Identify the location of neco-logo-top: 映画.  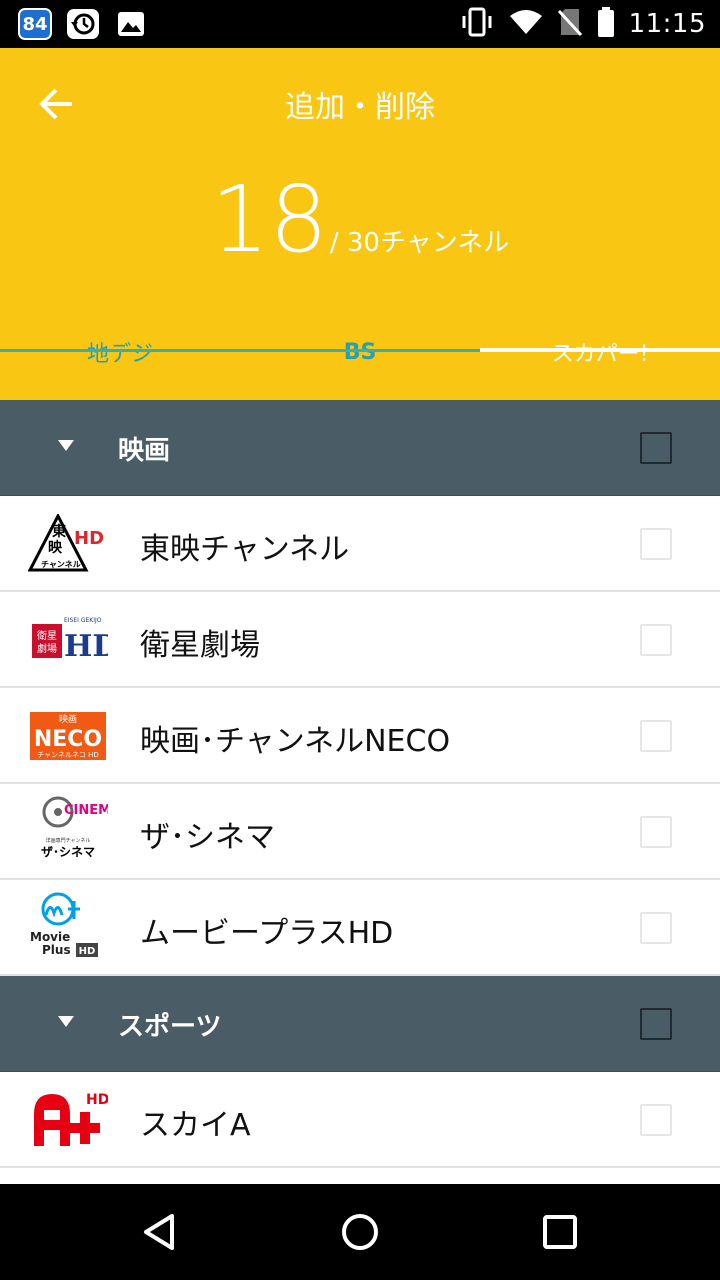
(68, 719).